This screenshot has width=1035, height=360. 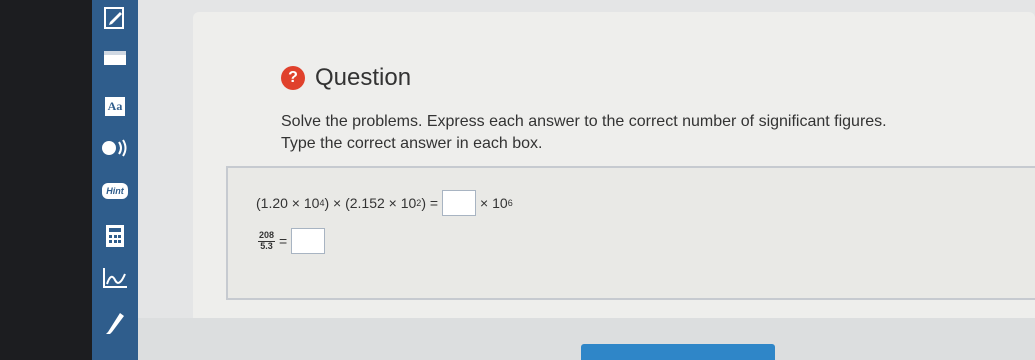 I want to click on problem-2: 208 5.3 =, so click(x=293, y=241).